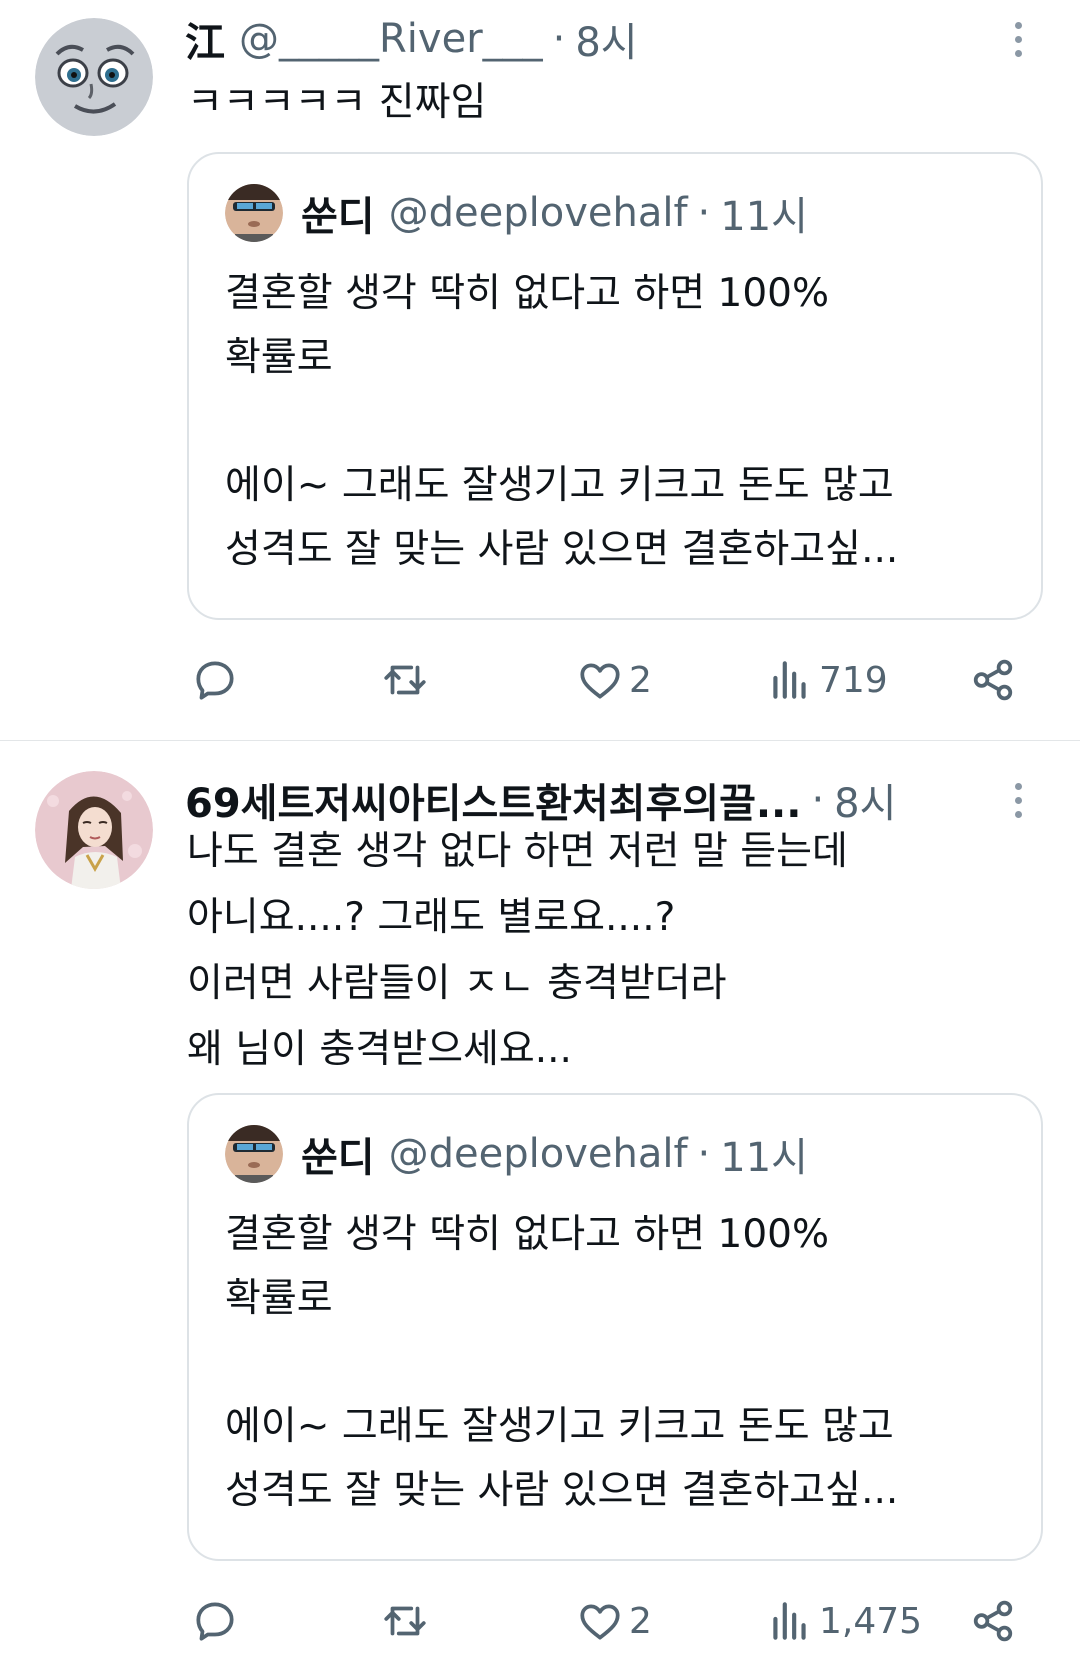 This screenshot has height=1673, width=1080. I want to click on views-count: 1,475, so click(871, 1621).